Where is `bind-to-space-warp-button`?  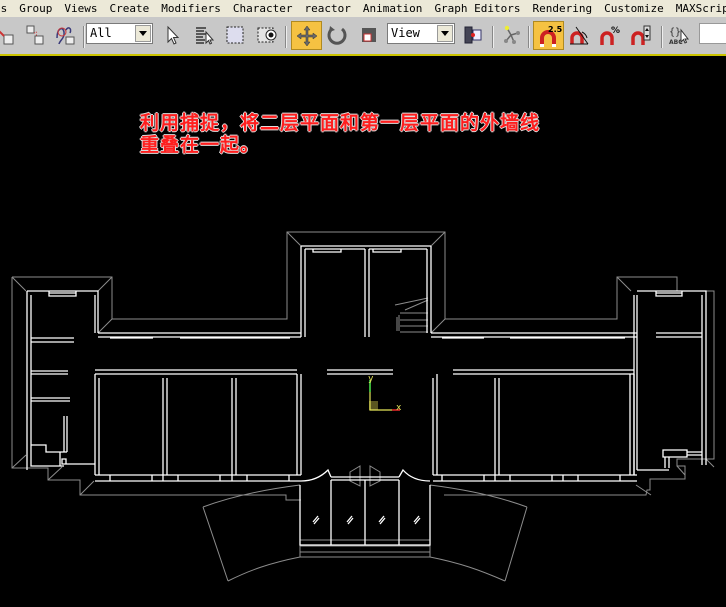 bind-to-space-warp-button is located at coordinates (65, 35).